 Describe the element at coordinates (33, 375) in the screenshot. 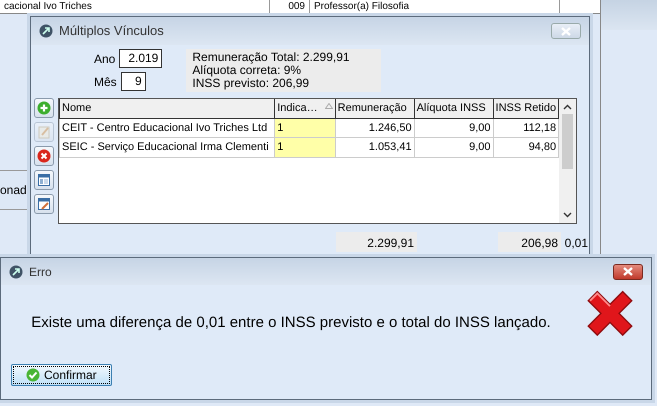

I see `check-icon` at that location.